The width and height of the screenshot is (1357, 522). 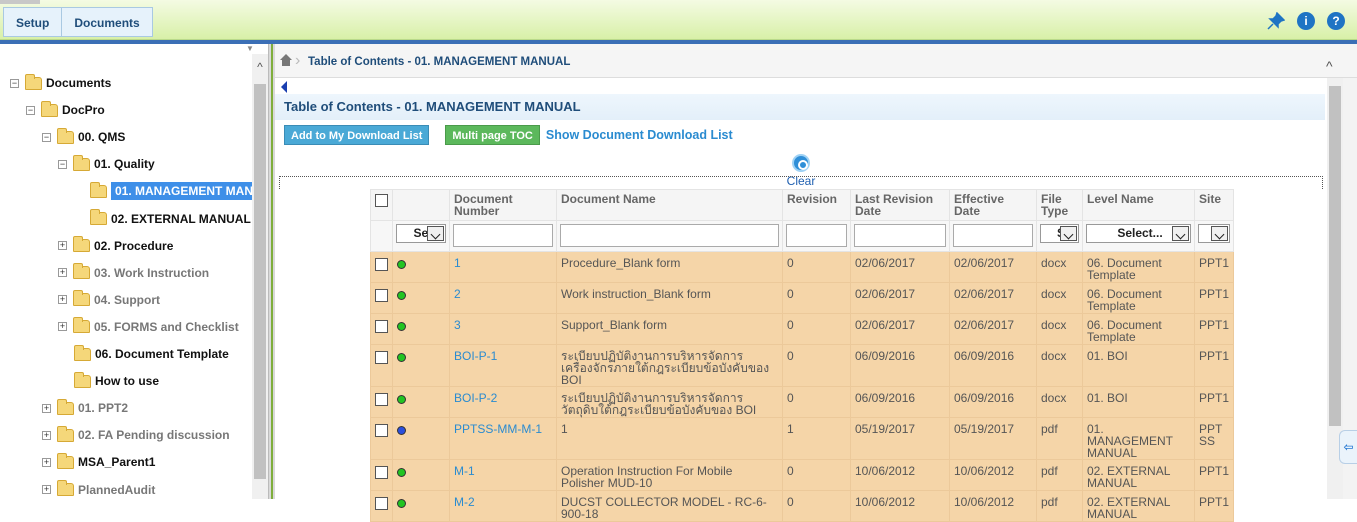 I want to click on add-to-download-list-button: Add to My Download List, so click(x=357, y=135).